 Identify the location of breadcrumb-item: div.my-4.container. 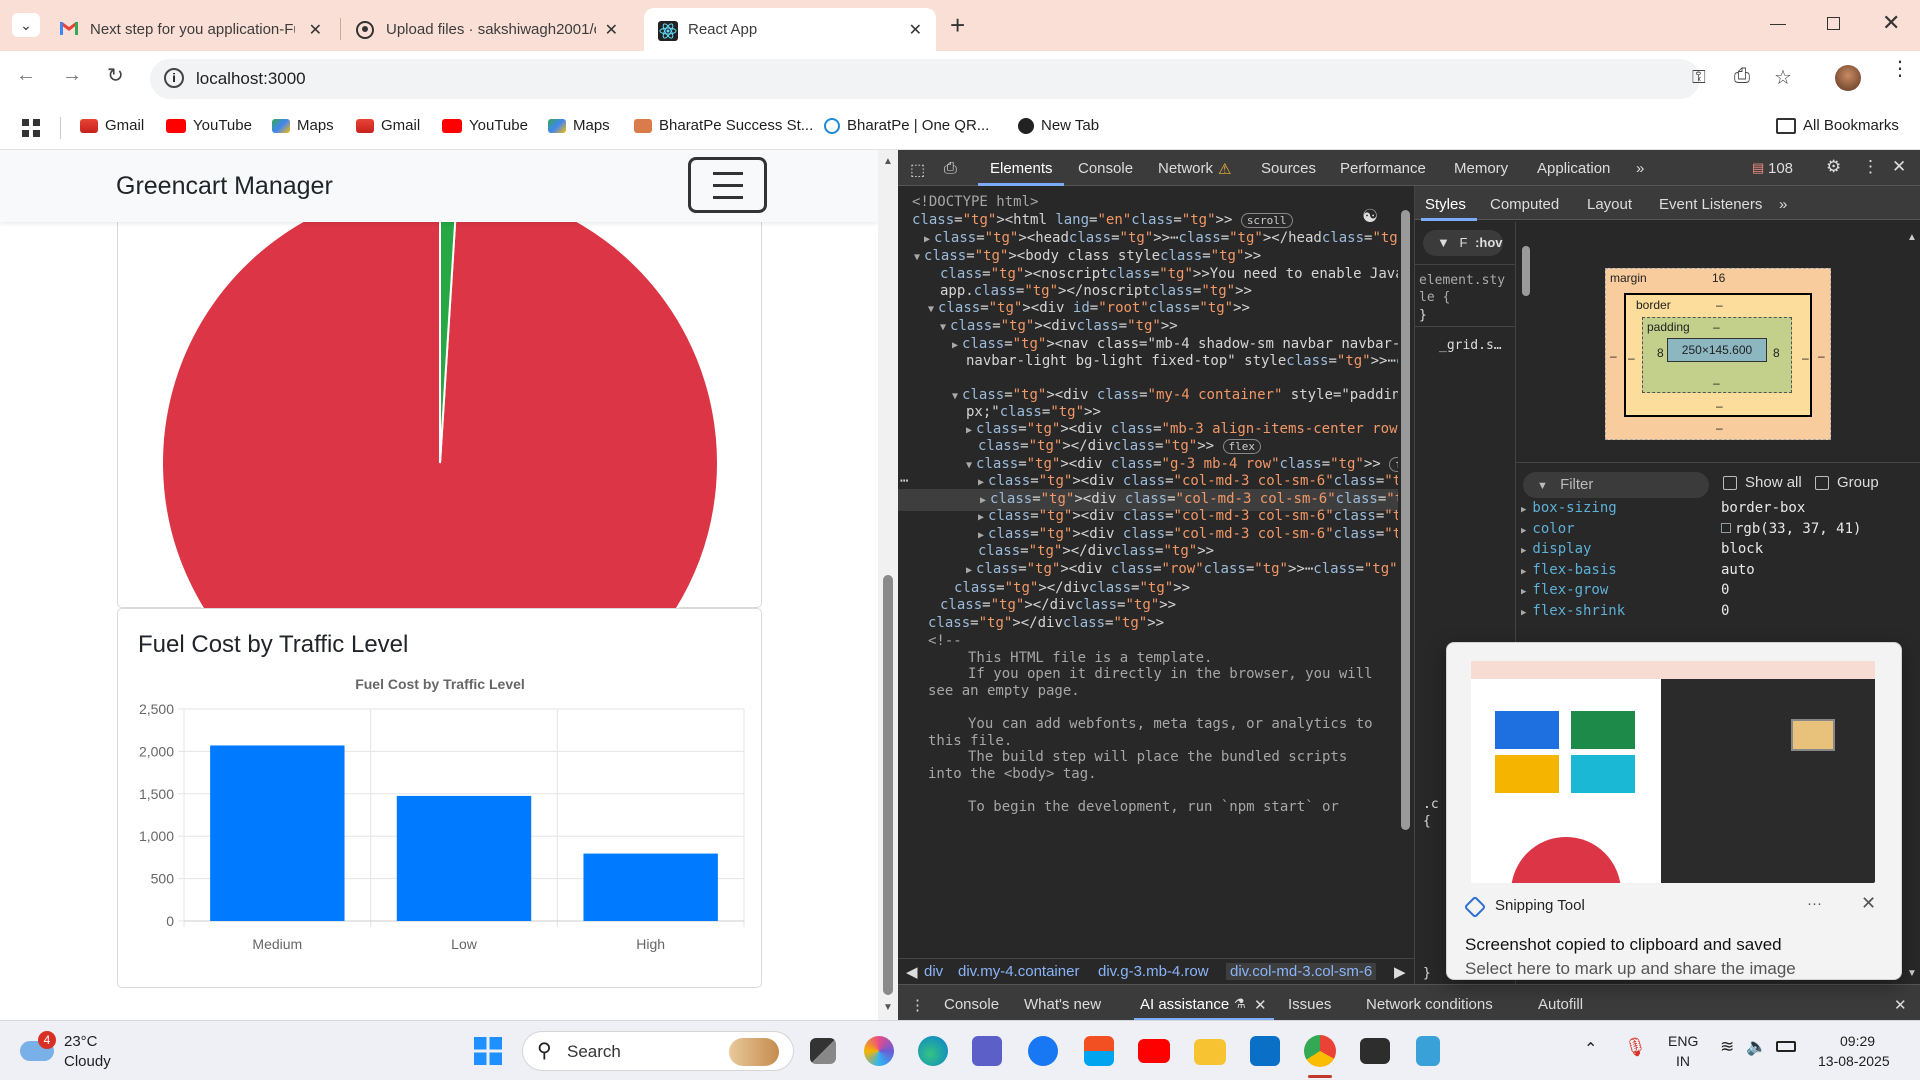
(1018, 971).